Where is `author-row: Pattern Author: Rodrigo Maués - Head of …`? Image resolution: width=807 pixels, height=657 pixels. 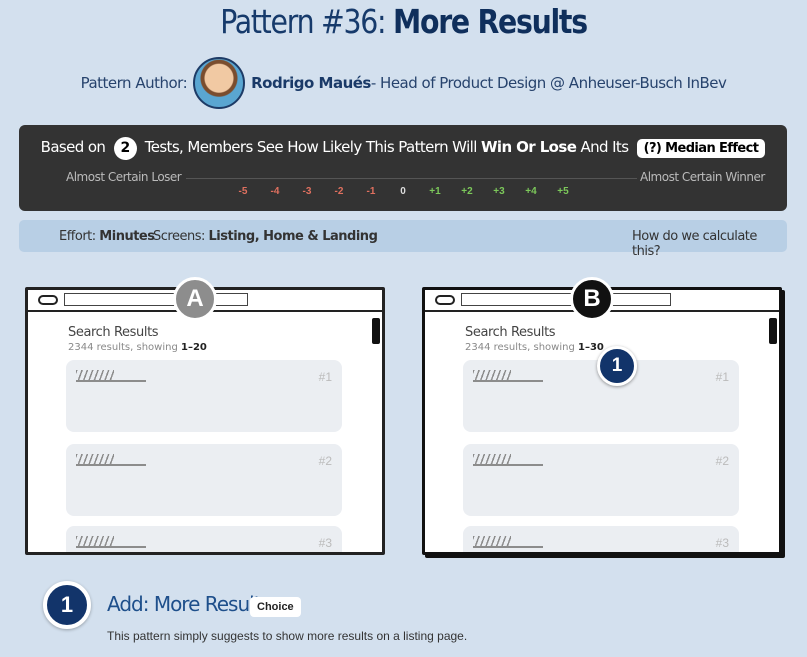
author-row: Pattern Author: Rodrigo Maués - Head of … is located at coordinates (403, 83).